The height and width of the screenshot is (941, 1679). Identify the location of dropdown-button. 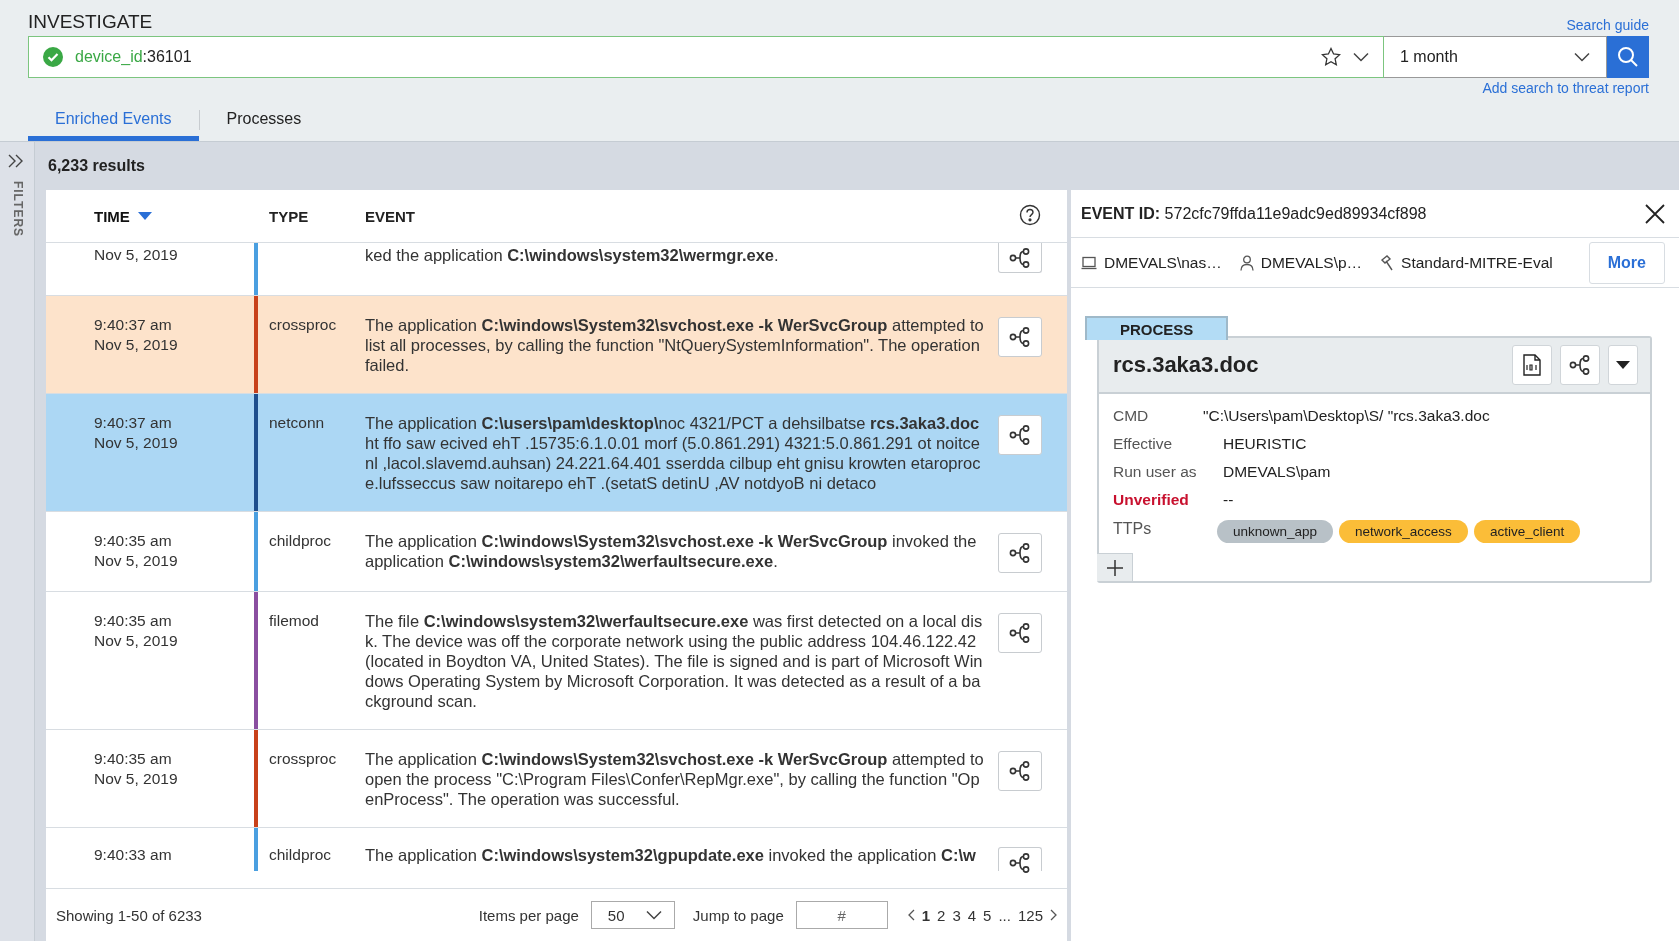
(1623, 365).